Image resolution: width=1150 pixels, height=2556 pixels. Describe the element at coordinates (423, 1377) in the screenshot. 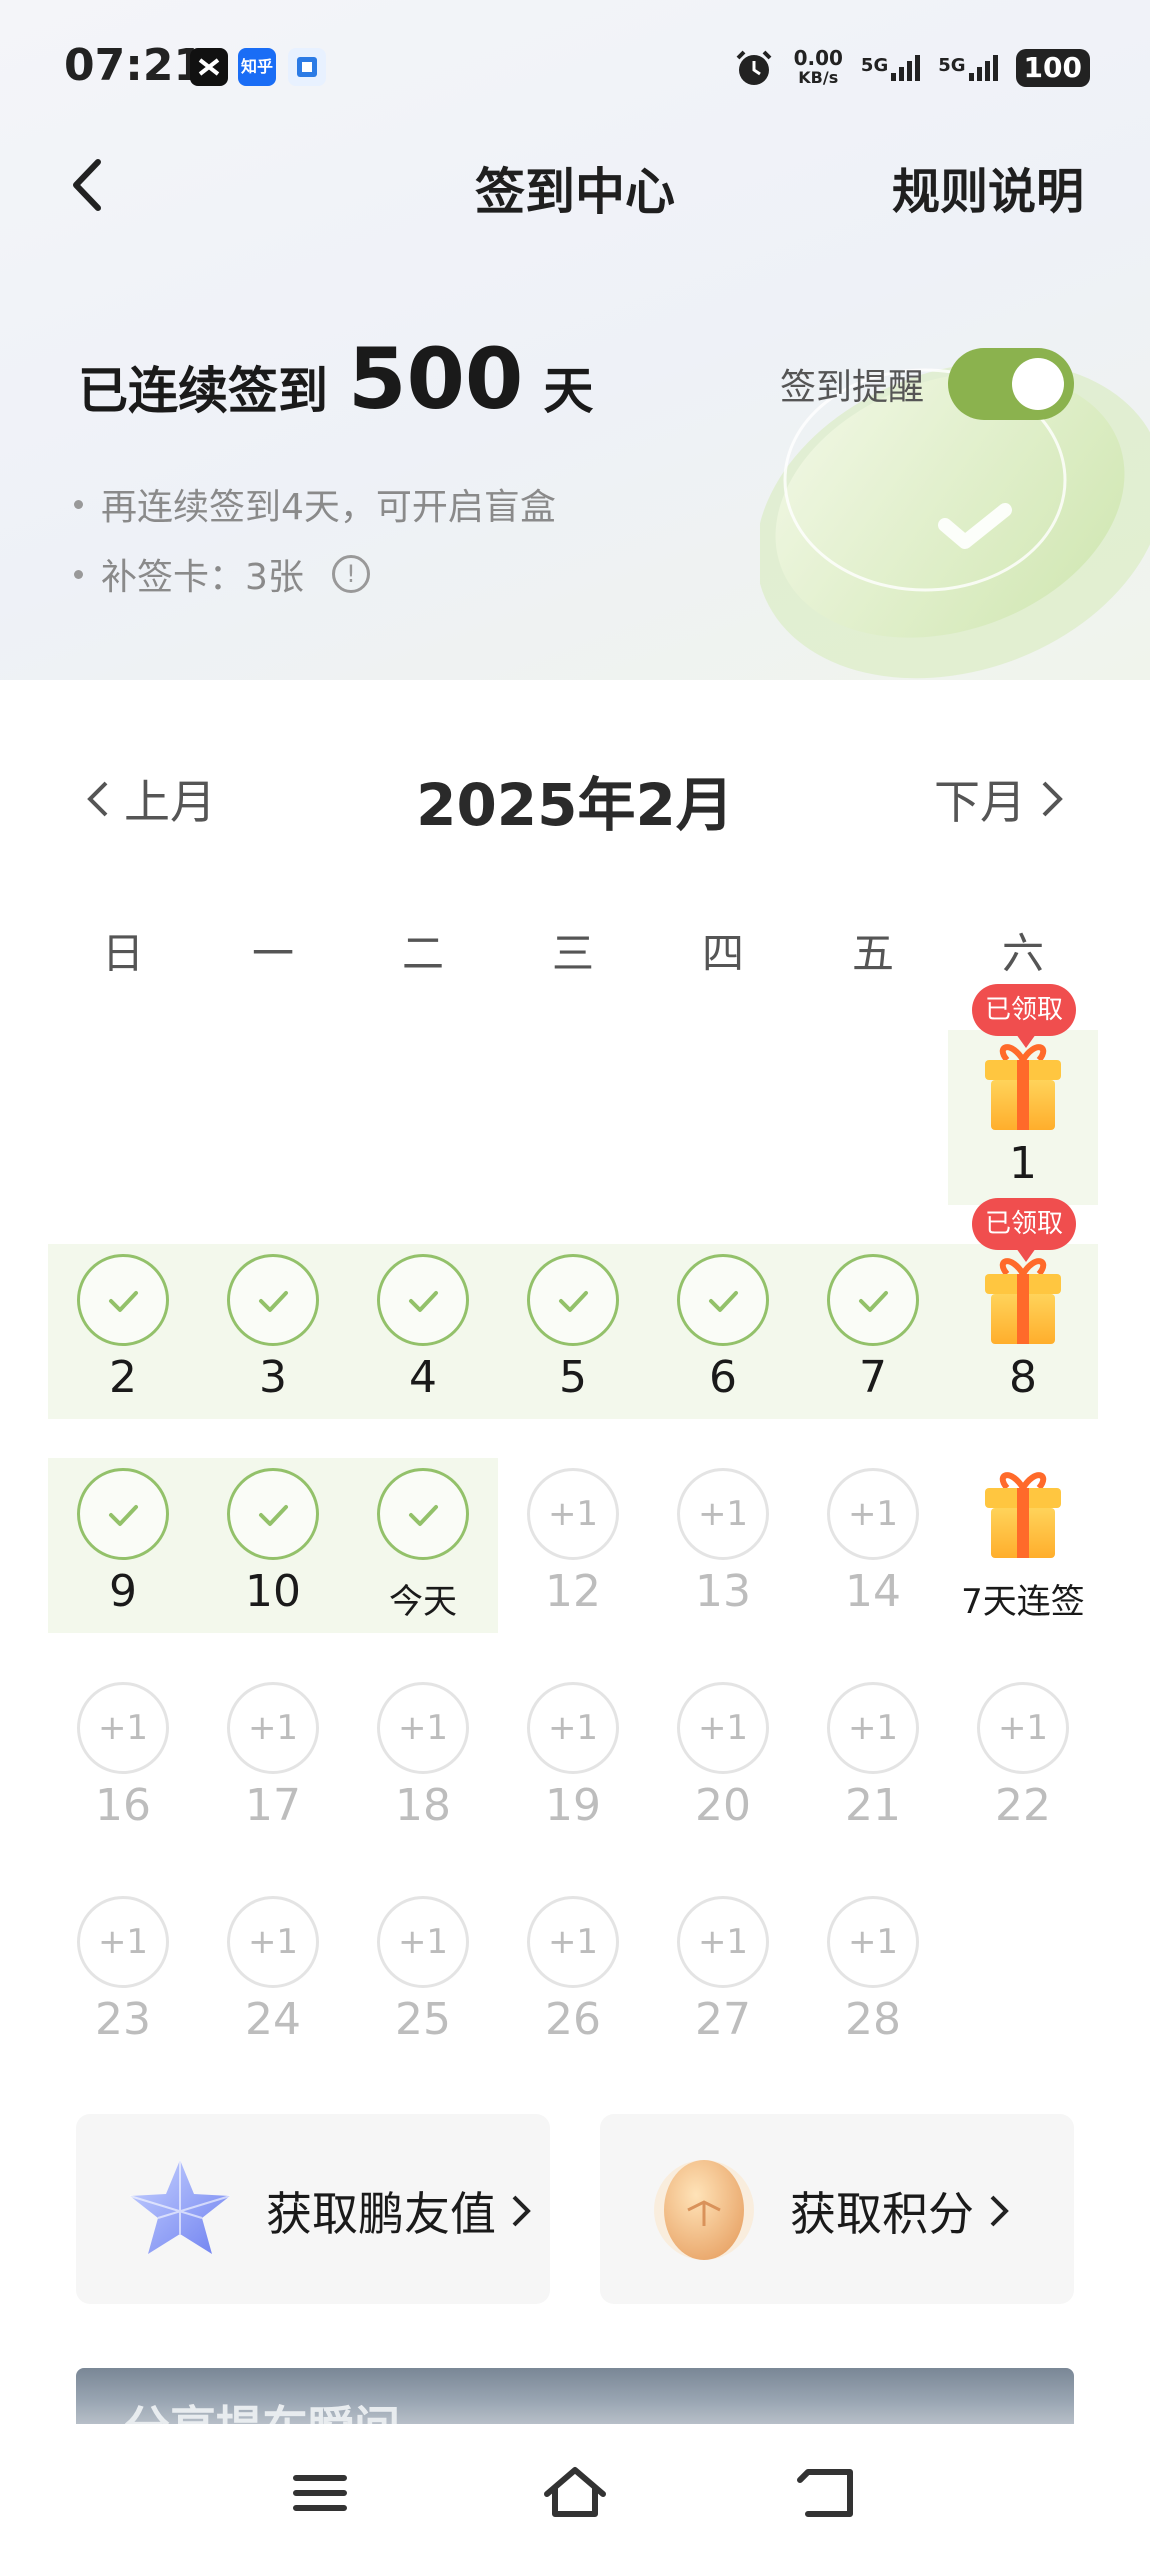

I see `day-label: 4` at that location.